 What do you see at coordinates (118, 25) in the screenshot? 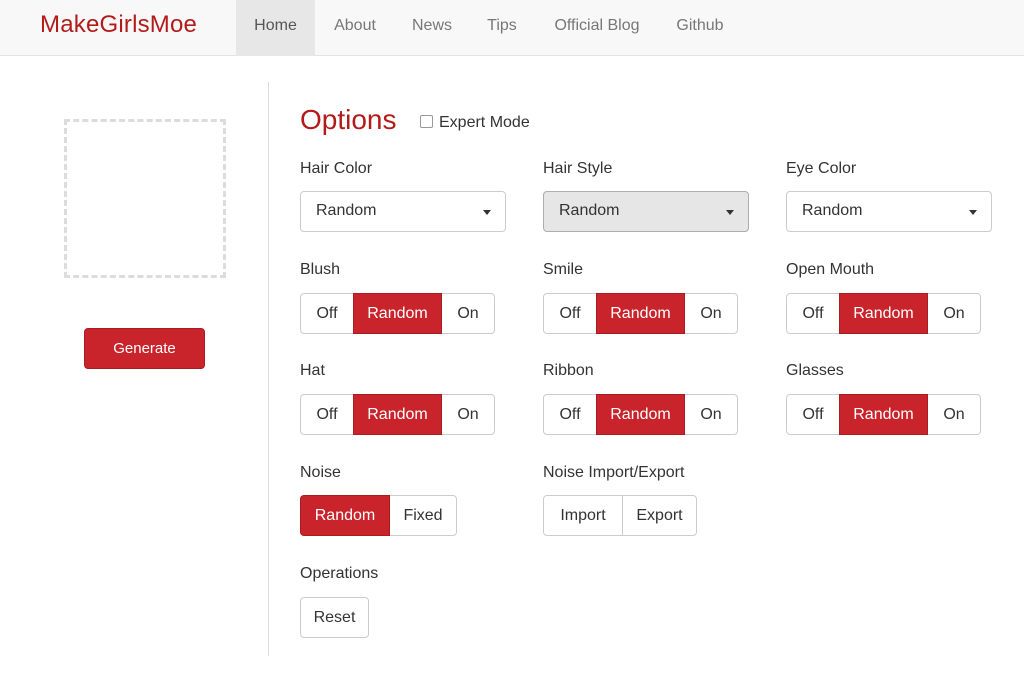
I see `brand-logo: MakeGirlsMoe` at bounding box center [118, 25].